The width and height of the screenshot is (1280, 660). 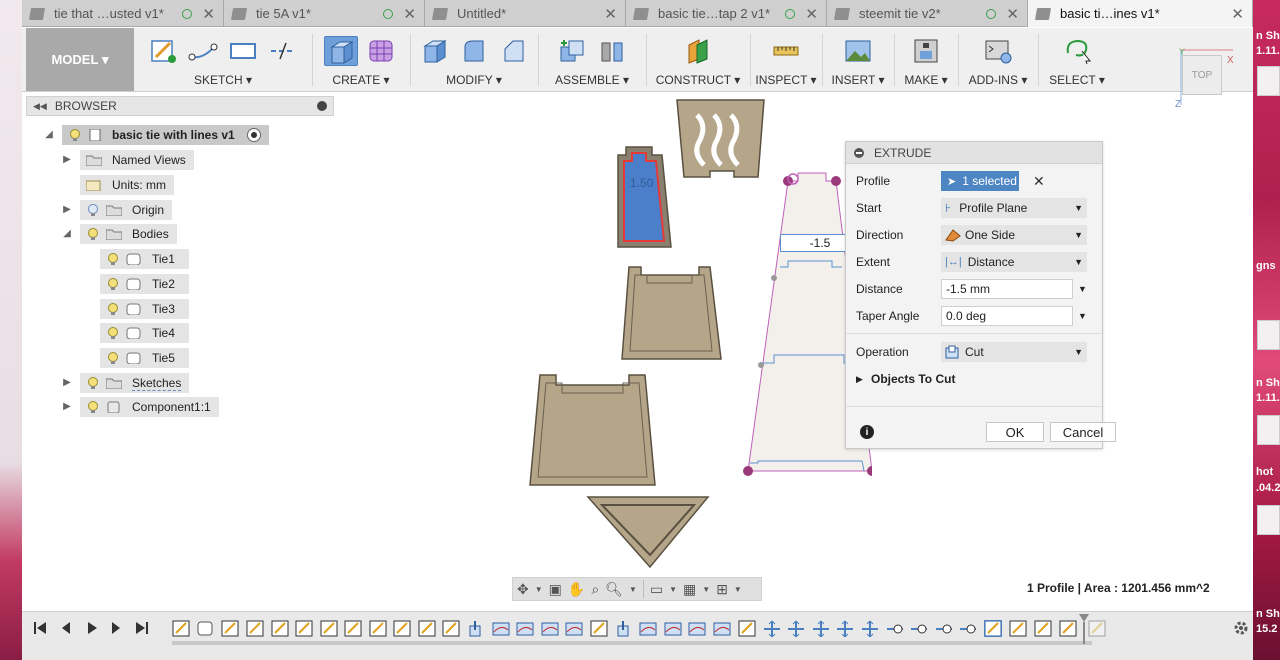 I want to click on rectangle-icon, so click(x=243, y=51).